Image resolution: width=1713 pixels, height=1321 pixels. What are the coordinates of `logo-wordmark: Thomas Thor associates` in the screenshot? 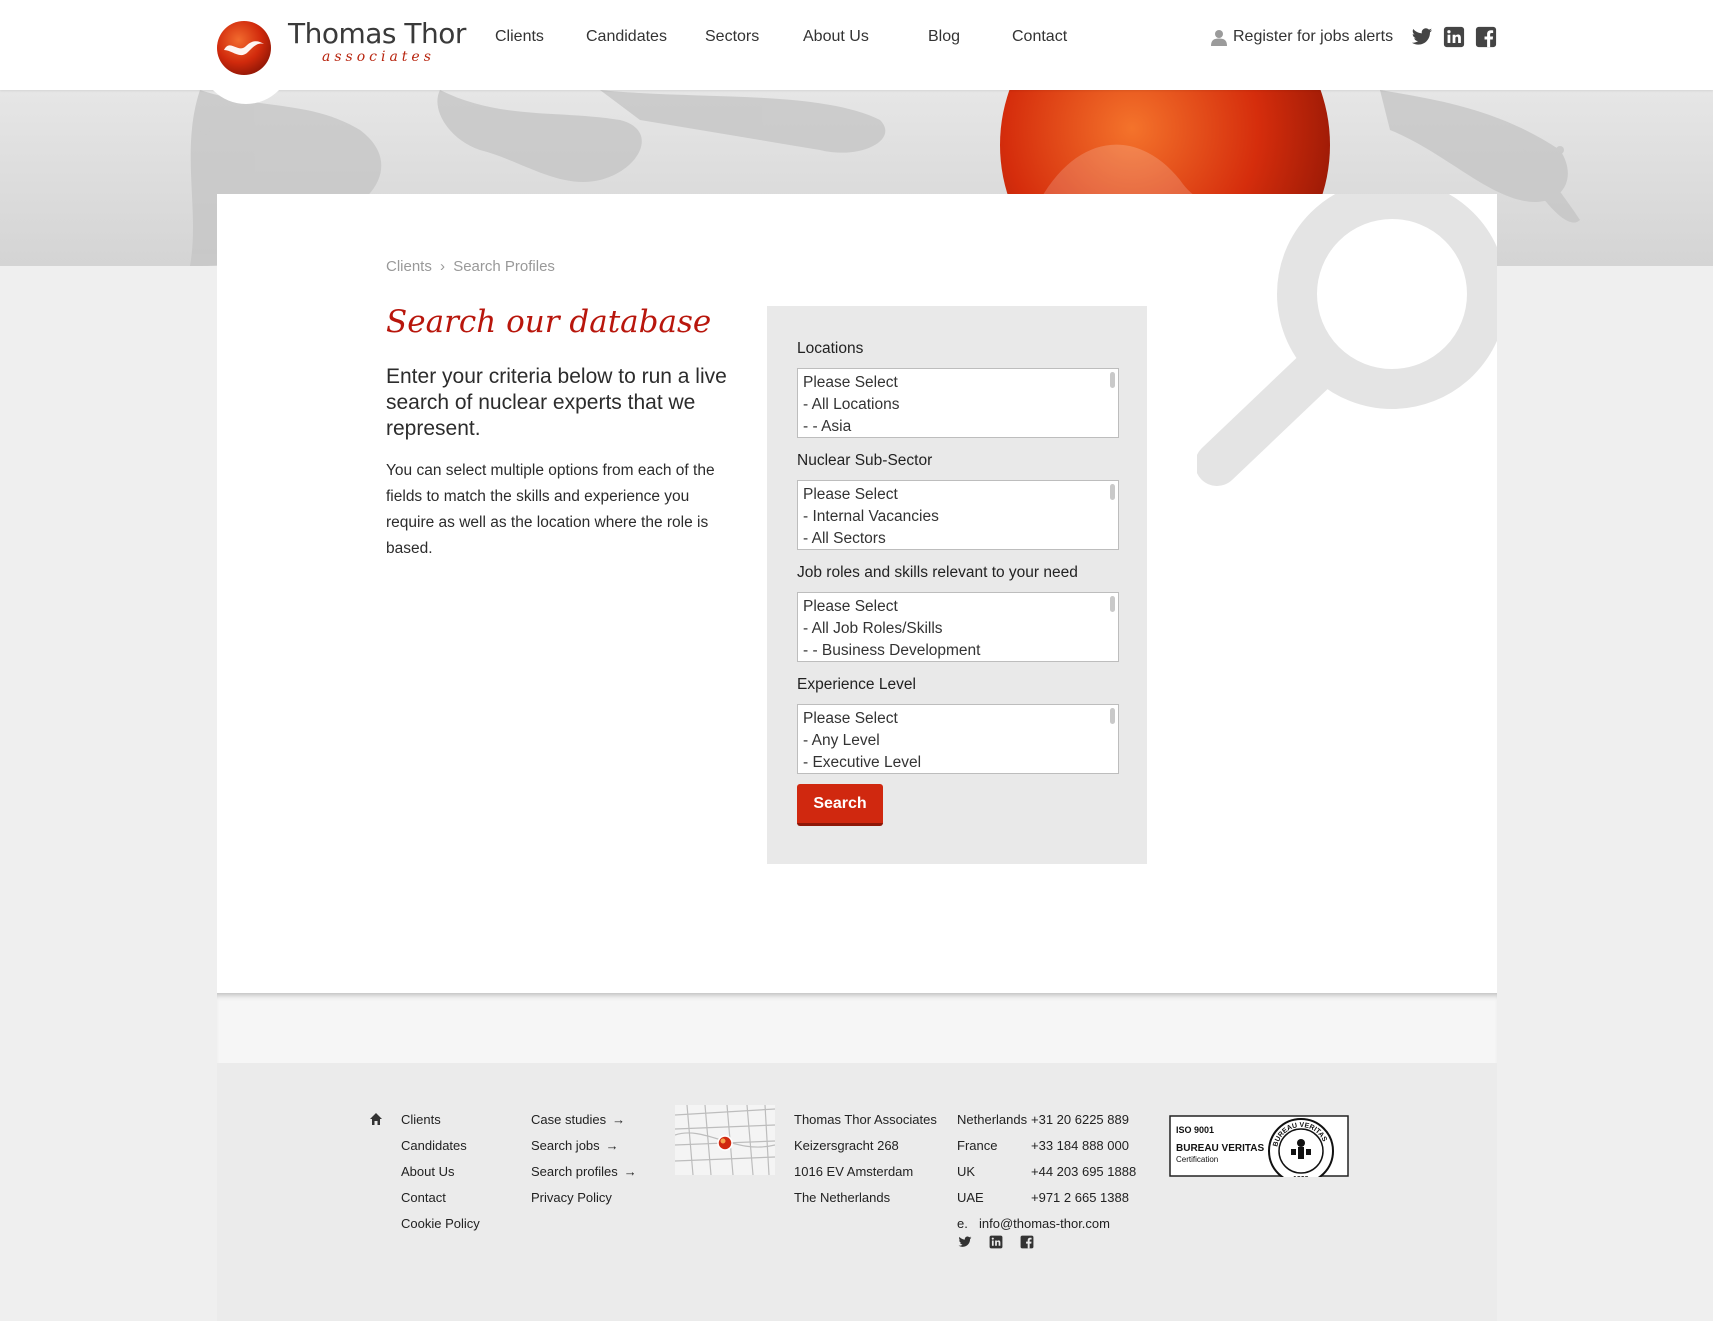 It's located at (377, 41).